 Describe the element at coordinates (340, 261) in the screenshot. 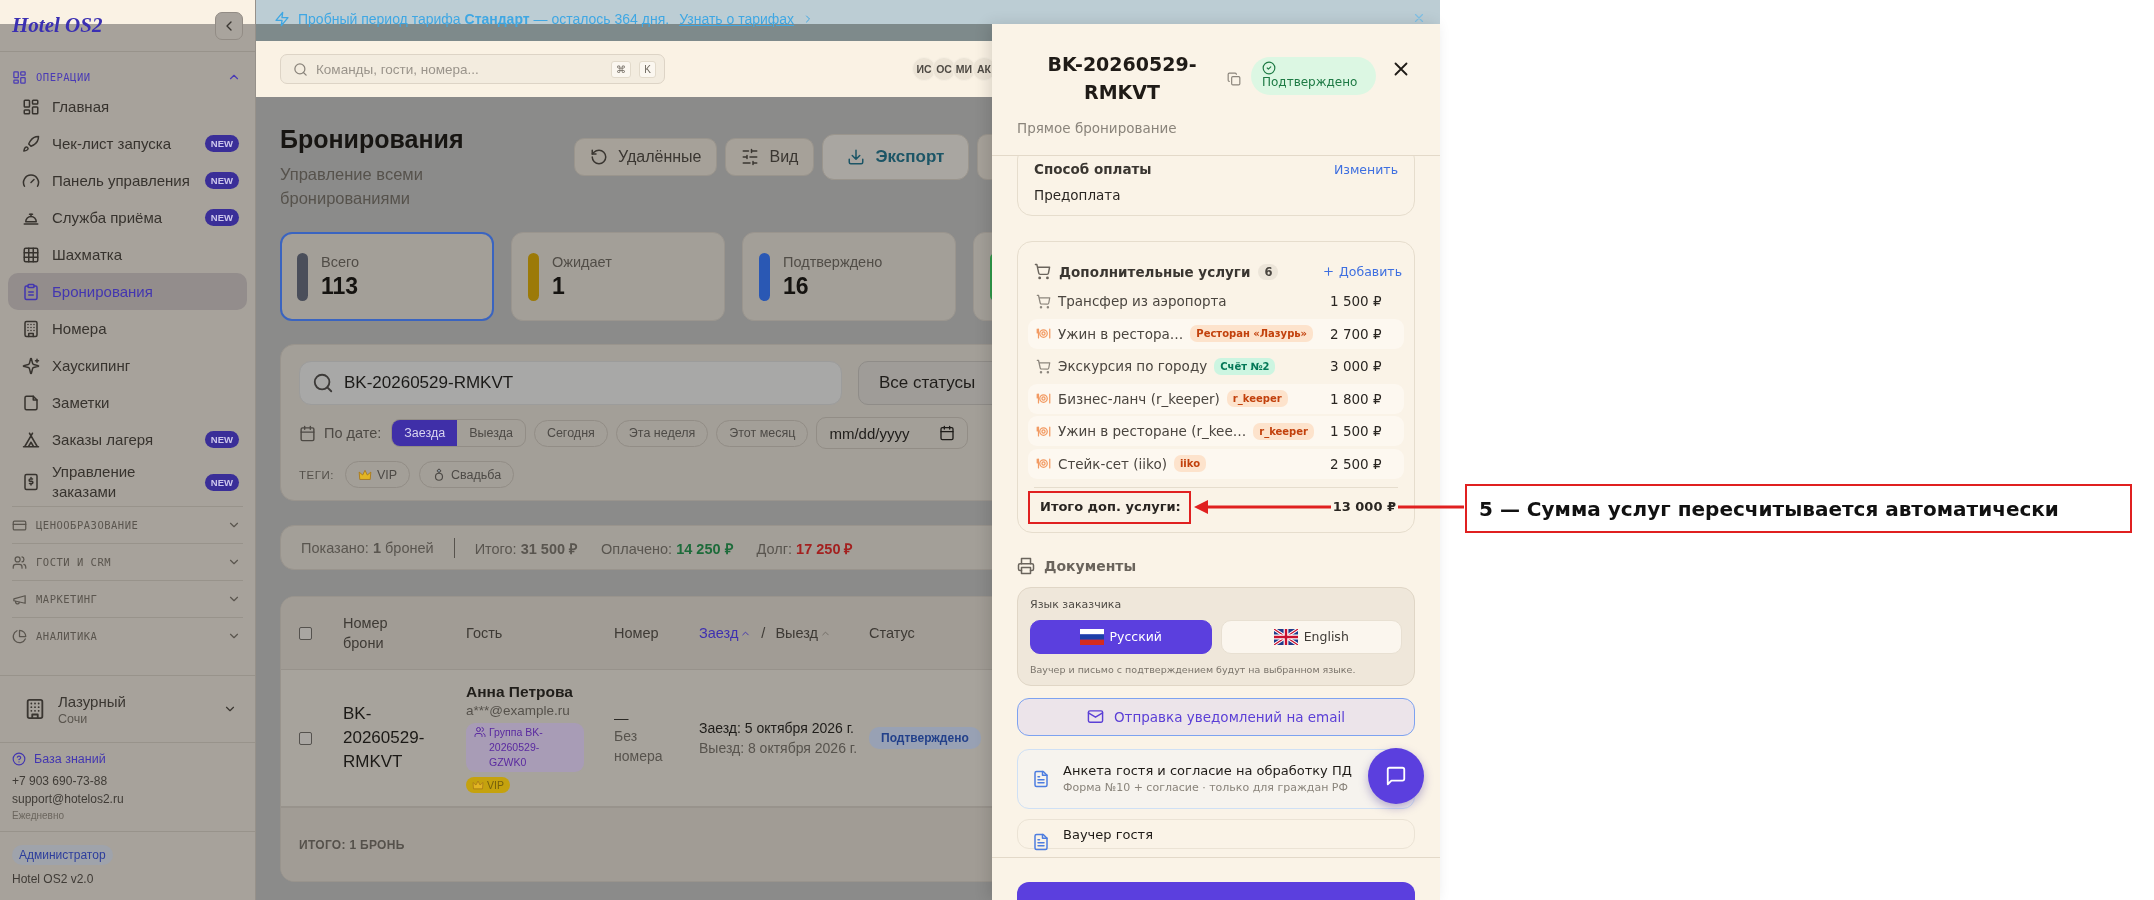

I see `stat-label: Всего` at that location.